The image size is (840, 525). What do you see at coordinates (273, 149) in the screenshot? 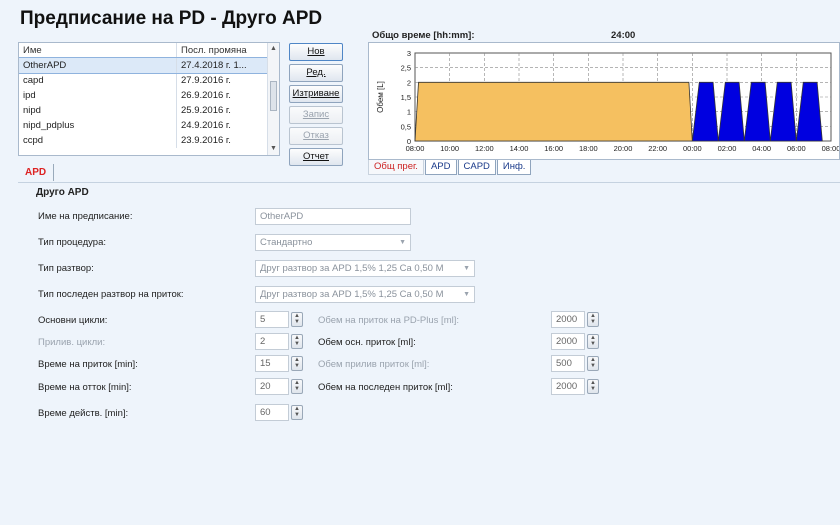
I see `scroll-down-icon: ▼` at bounding box center [273, 149].